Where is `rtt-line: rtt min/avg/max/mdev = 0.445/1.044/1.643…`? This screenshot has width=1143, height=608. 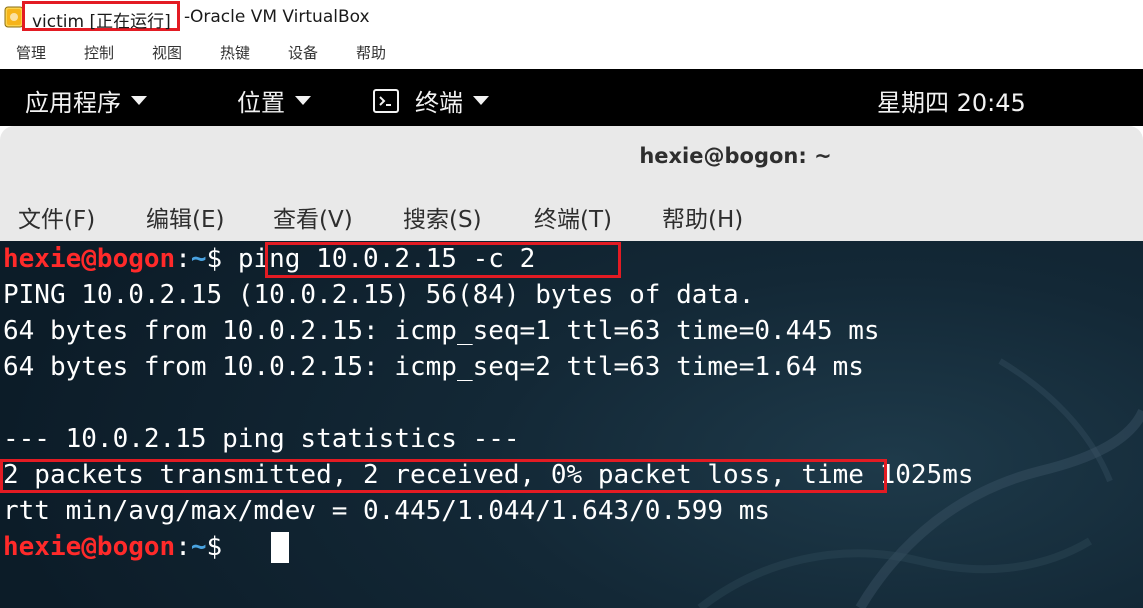
rtt-line: rtt min/avg/max/mdev = 0.445/1.044/1.643… is located at coordinates (387, 511).